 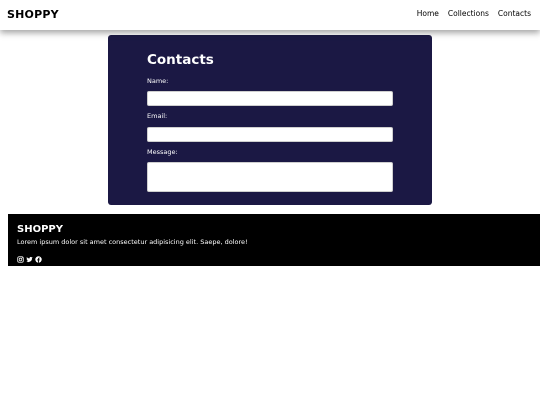 I want to click on navbar: SHOPPY Home Collections Contacts, so click(x=270, y=15).